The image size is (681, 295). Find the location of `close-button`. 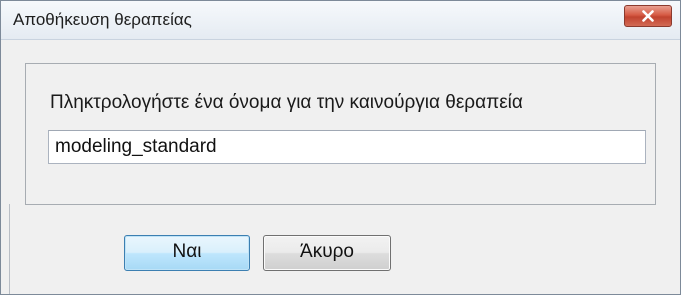

close-button is located at coordinates (648, 16).